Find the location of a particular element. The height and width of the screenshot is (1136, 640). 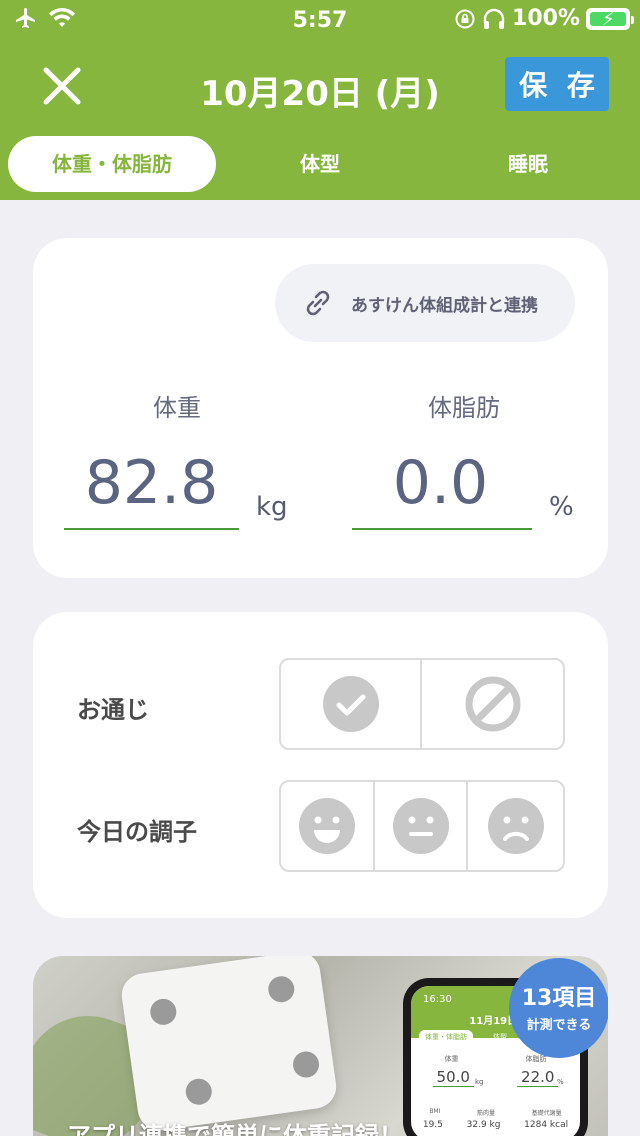

bodyfat-label: 体脂肪 is located at coordinates (464, 408).